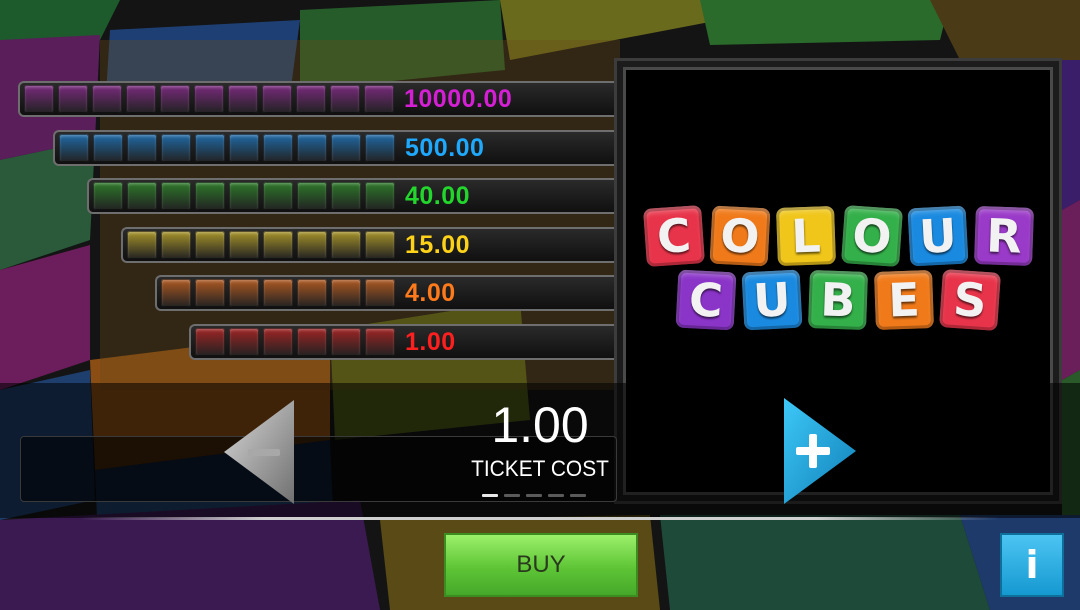 This screenshot has width=1080, height=610. Describe the element at coordinates (540, 468) in the screenshot. I see `ticket-cost-label: TICKET COST` at that location.